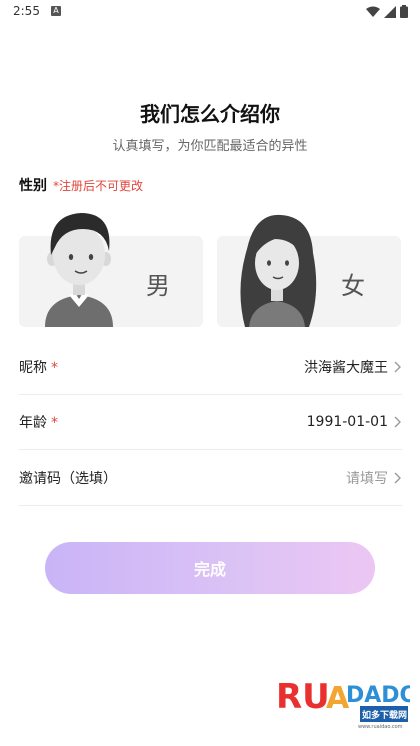  I want to click on page-title: 我们怎么介绍你, so click(210, 114).